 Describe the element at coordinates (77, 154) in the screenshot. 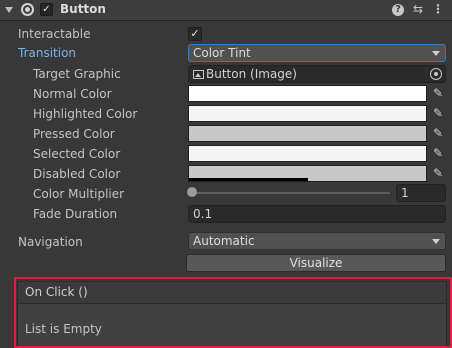

I see `selected-color-label: Selected Color` at that location.